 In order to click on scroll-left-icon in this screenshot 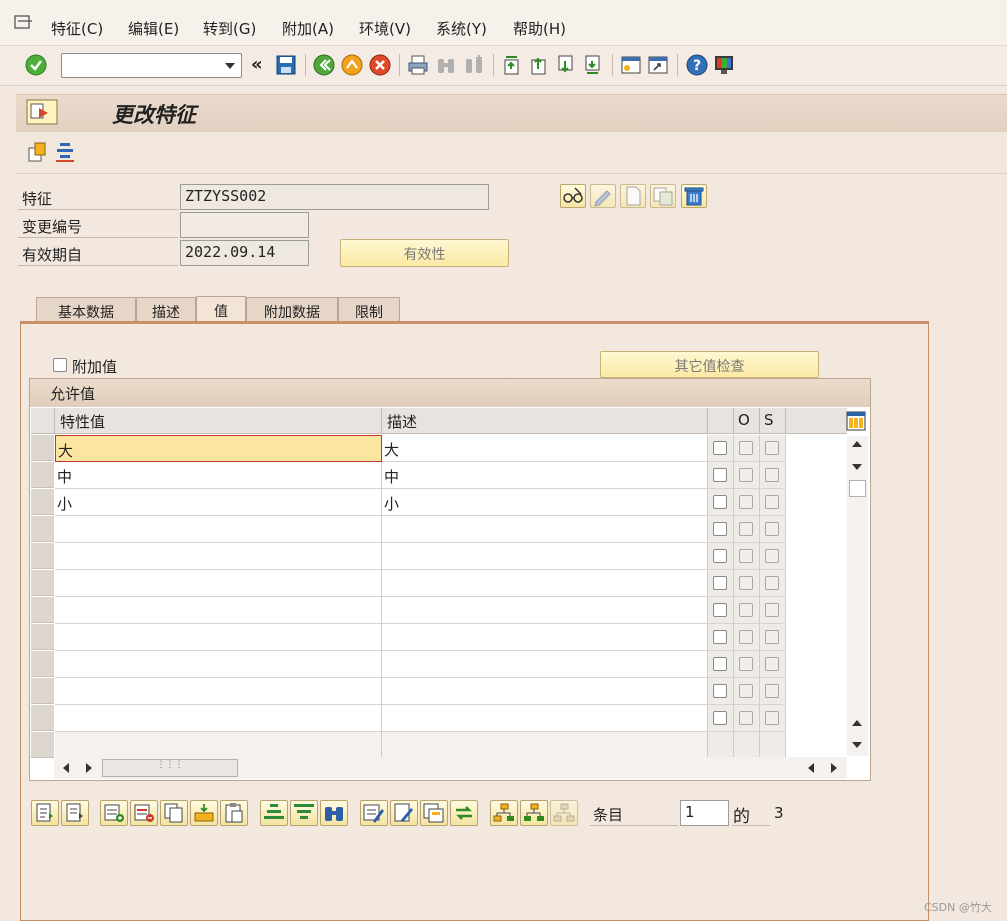, I will do `click(66, 768)`.